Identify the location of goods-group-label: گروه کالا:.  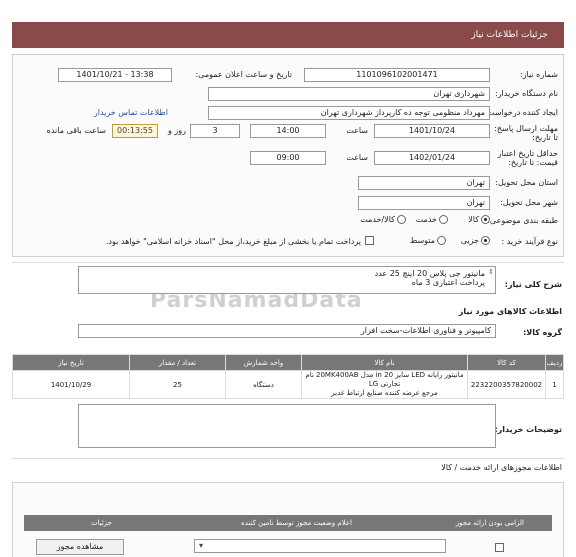
(542, 332).